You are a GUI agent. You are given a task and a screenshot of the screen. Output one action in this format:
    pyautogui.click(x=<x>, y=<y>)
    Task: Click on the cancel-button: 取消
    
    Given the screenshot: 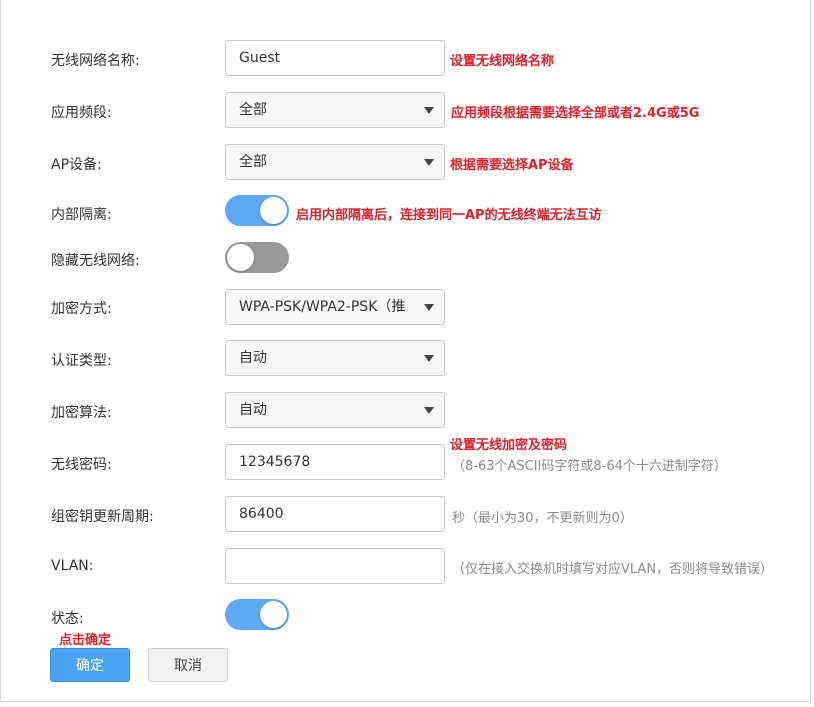 What is the action you would take?
    pyautogui.click(x=188, y=665)
    